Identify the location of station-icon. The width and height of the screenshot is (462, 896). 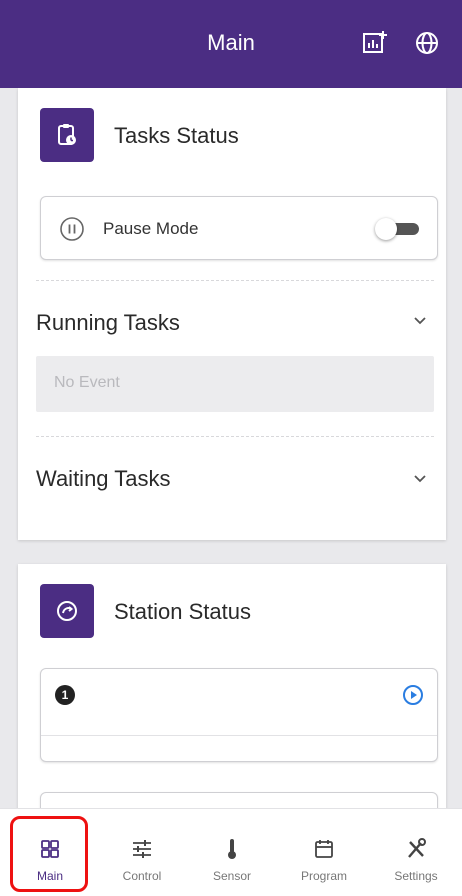
(67, 611).